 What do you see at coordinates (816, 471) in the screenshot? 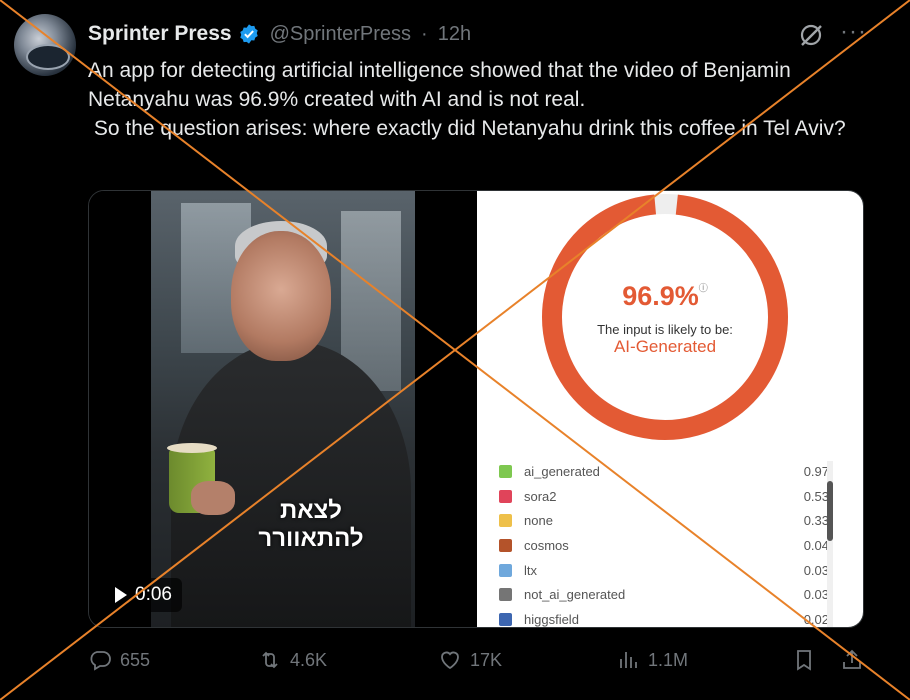
I see `model-score: 0.97` at bounding box center [816, 471].